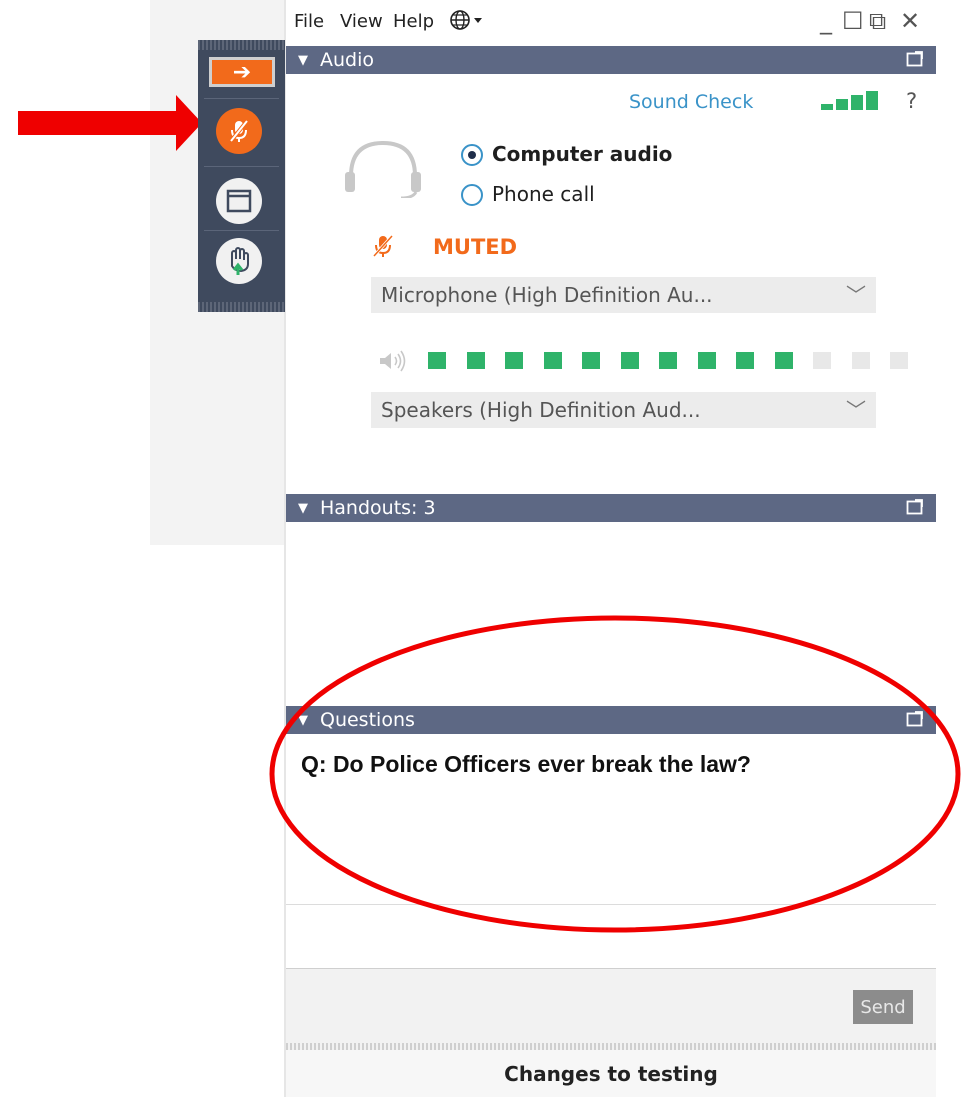  I want to click on side-toolbar: ➔, so click(241, 176).